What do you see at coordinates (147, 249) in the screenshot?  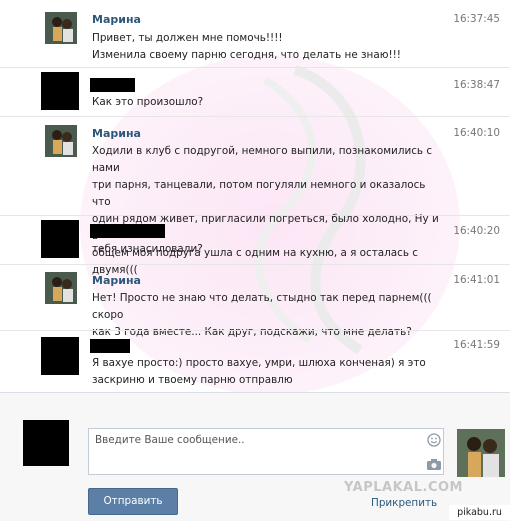 I see `message-text: тебя изнасиловали?` at bounding box center [147, 249].